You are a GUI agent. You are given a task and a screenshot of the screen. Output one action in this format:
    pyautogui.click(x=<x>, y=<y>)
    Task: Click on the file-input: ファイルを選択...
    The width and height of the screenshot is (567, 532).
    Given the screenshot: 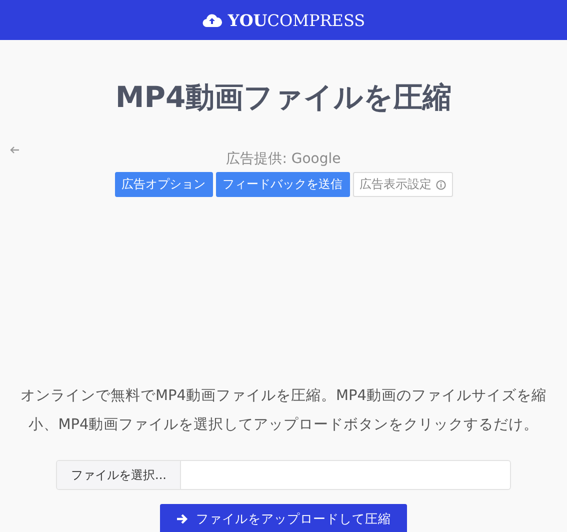 What is the action you would take?
    pyautogui.click(x=283, y=475)
    